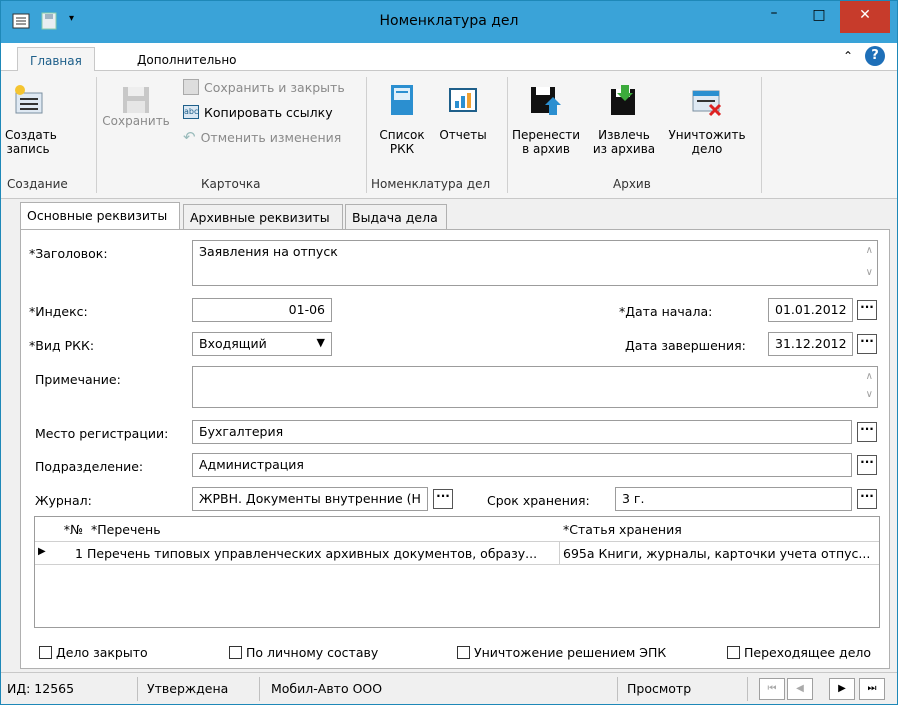 Image resolution: width=898 pixels, height=705 pixels. I want to click on rkk-list-label: Список, so click(402, 135).